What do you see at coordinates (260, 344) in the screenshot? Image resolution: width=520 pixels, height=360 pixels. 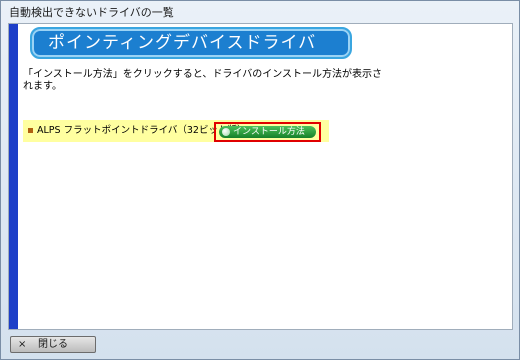 I see `footer-bar: × 閉じる` at bounding box center [260, 344].